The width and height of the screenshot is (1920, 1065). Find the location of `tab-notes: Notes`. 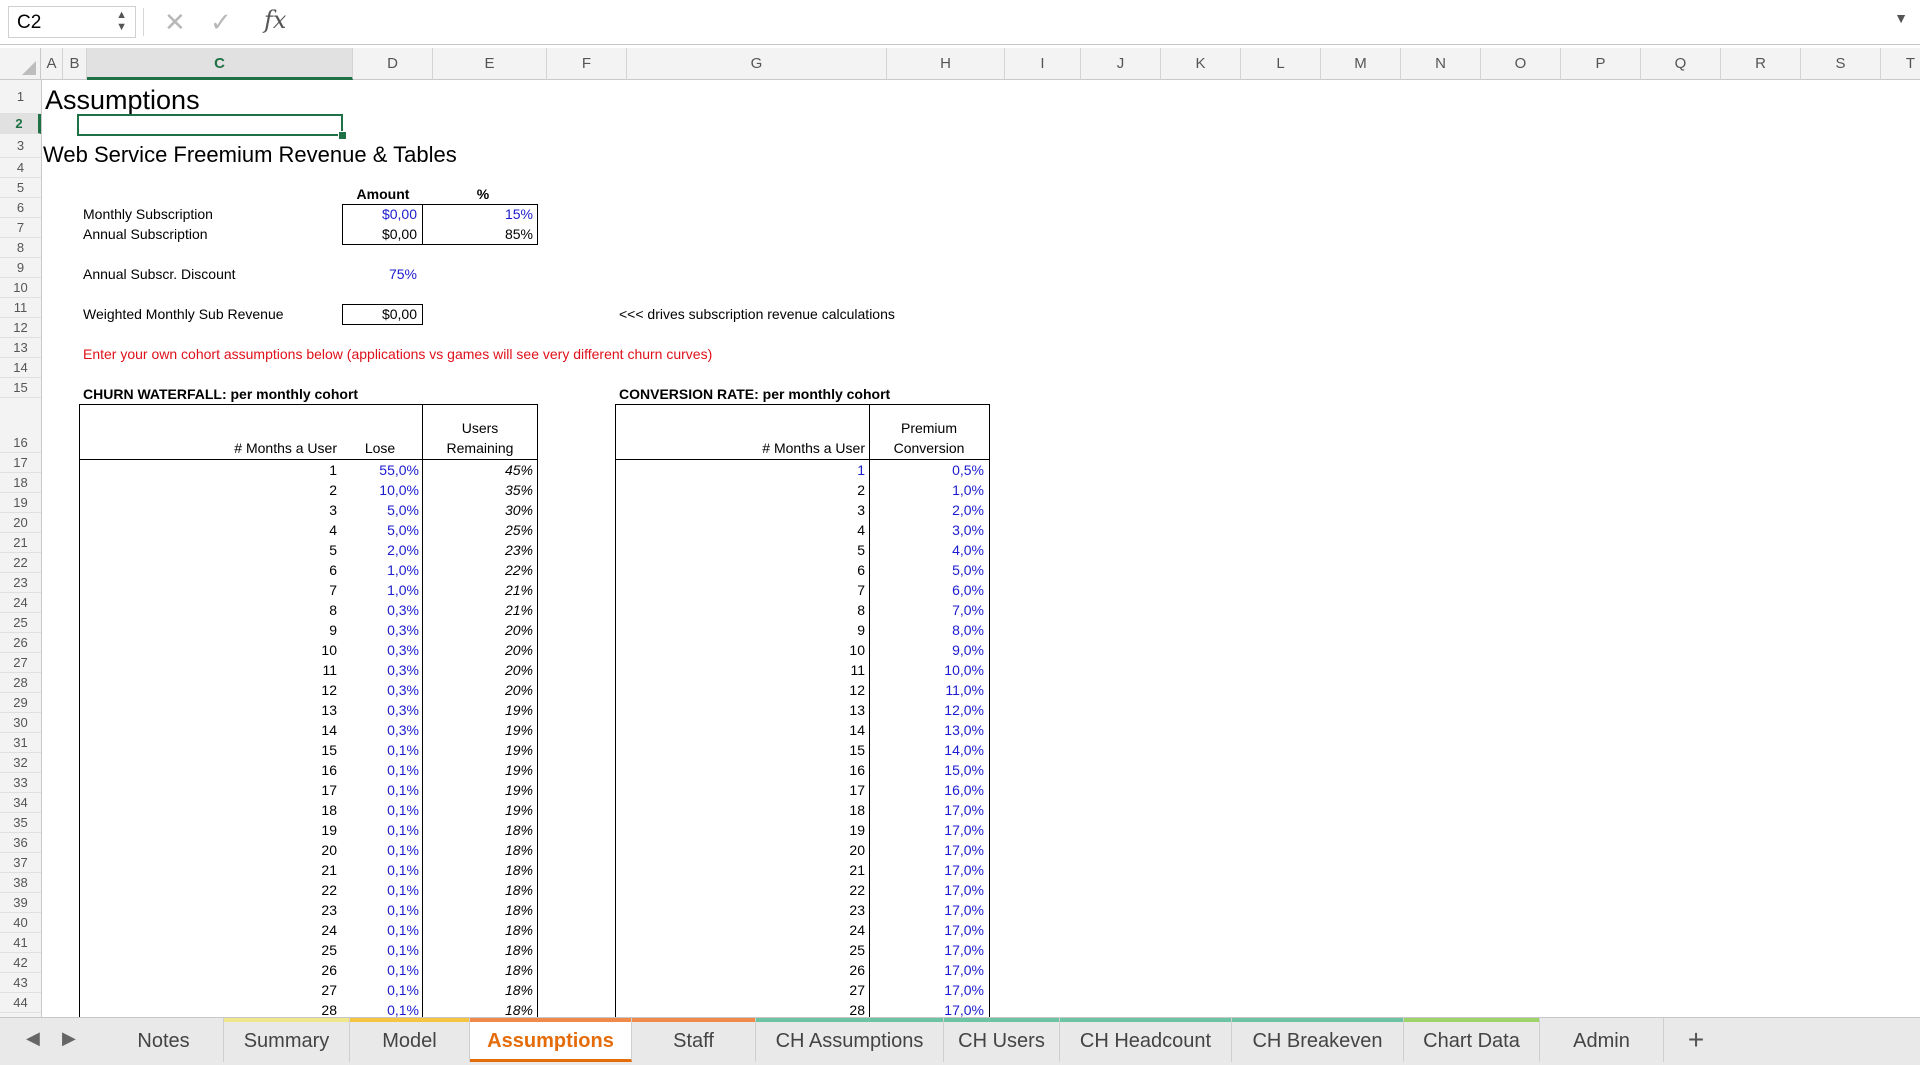

tab-notes: Notes is located at coordinates (164, 1040).